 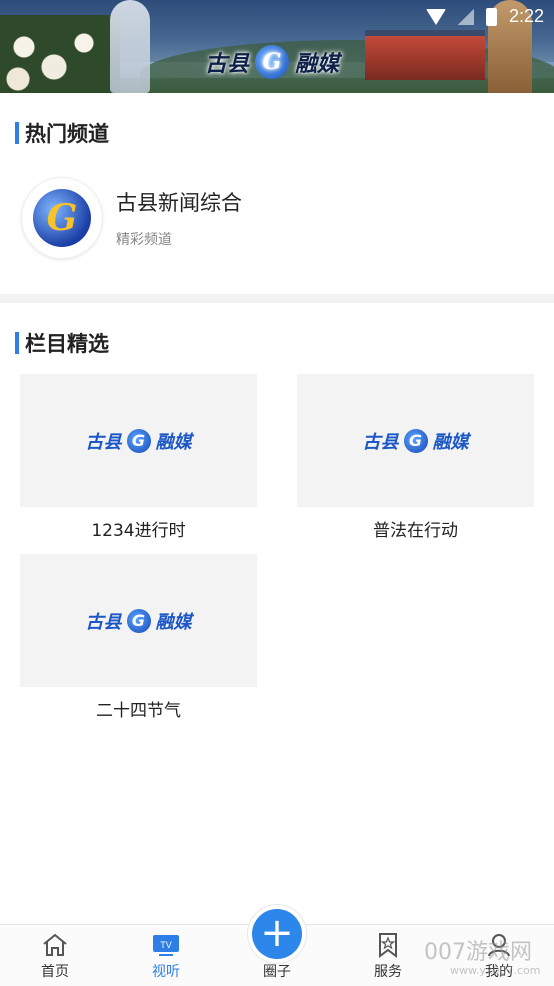 What do you see at coordinates (317, 64) in the screenshot?
I see `logo-text-right: 融媒` at bounding box center [317, 64].